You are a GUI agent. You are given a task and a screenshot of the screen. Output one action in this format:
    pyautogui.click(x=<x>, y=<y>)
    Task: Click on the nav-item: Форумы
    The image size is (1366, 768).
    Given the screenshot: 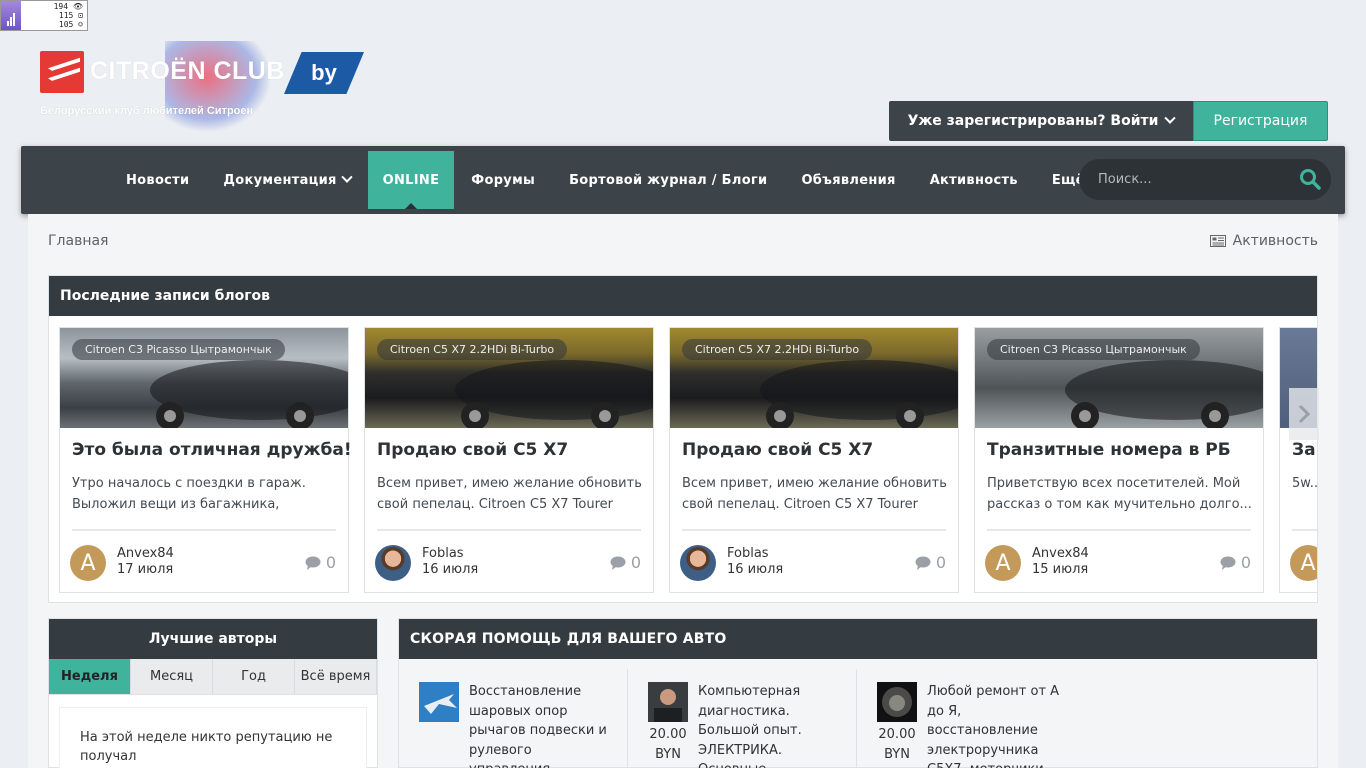 What is the action you would take?
    pyautogui.click(x=503, y=180)
    